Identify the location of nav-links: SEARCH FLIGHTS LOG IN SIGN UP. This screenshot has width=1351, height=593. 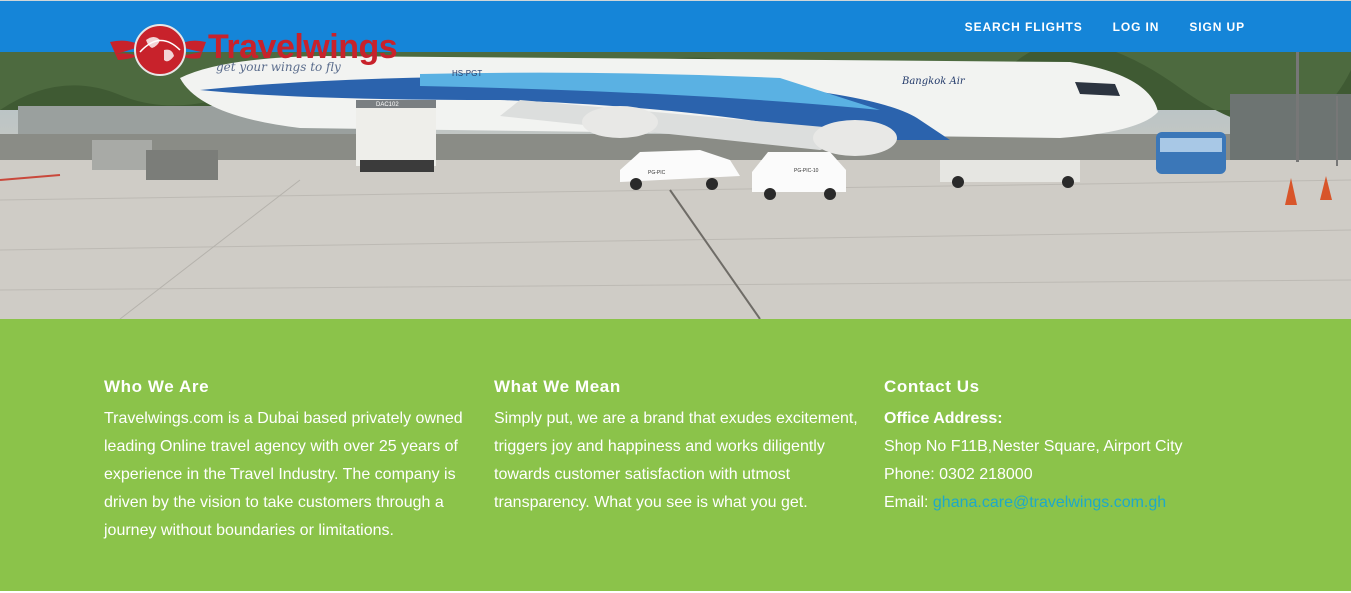
(1105, 26).